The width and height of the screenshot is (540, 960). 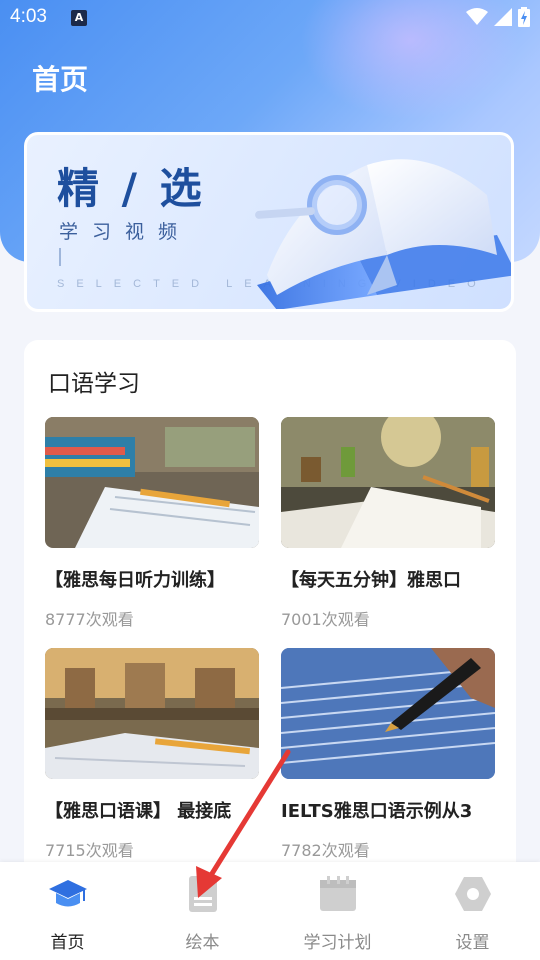 I want to click on video-title: IELTS雅思口语示例从3, so click(x=377, y=811).